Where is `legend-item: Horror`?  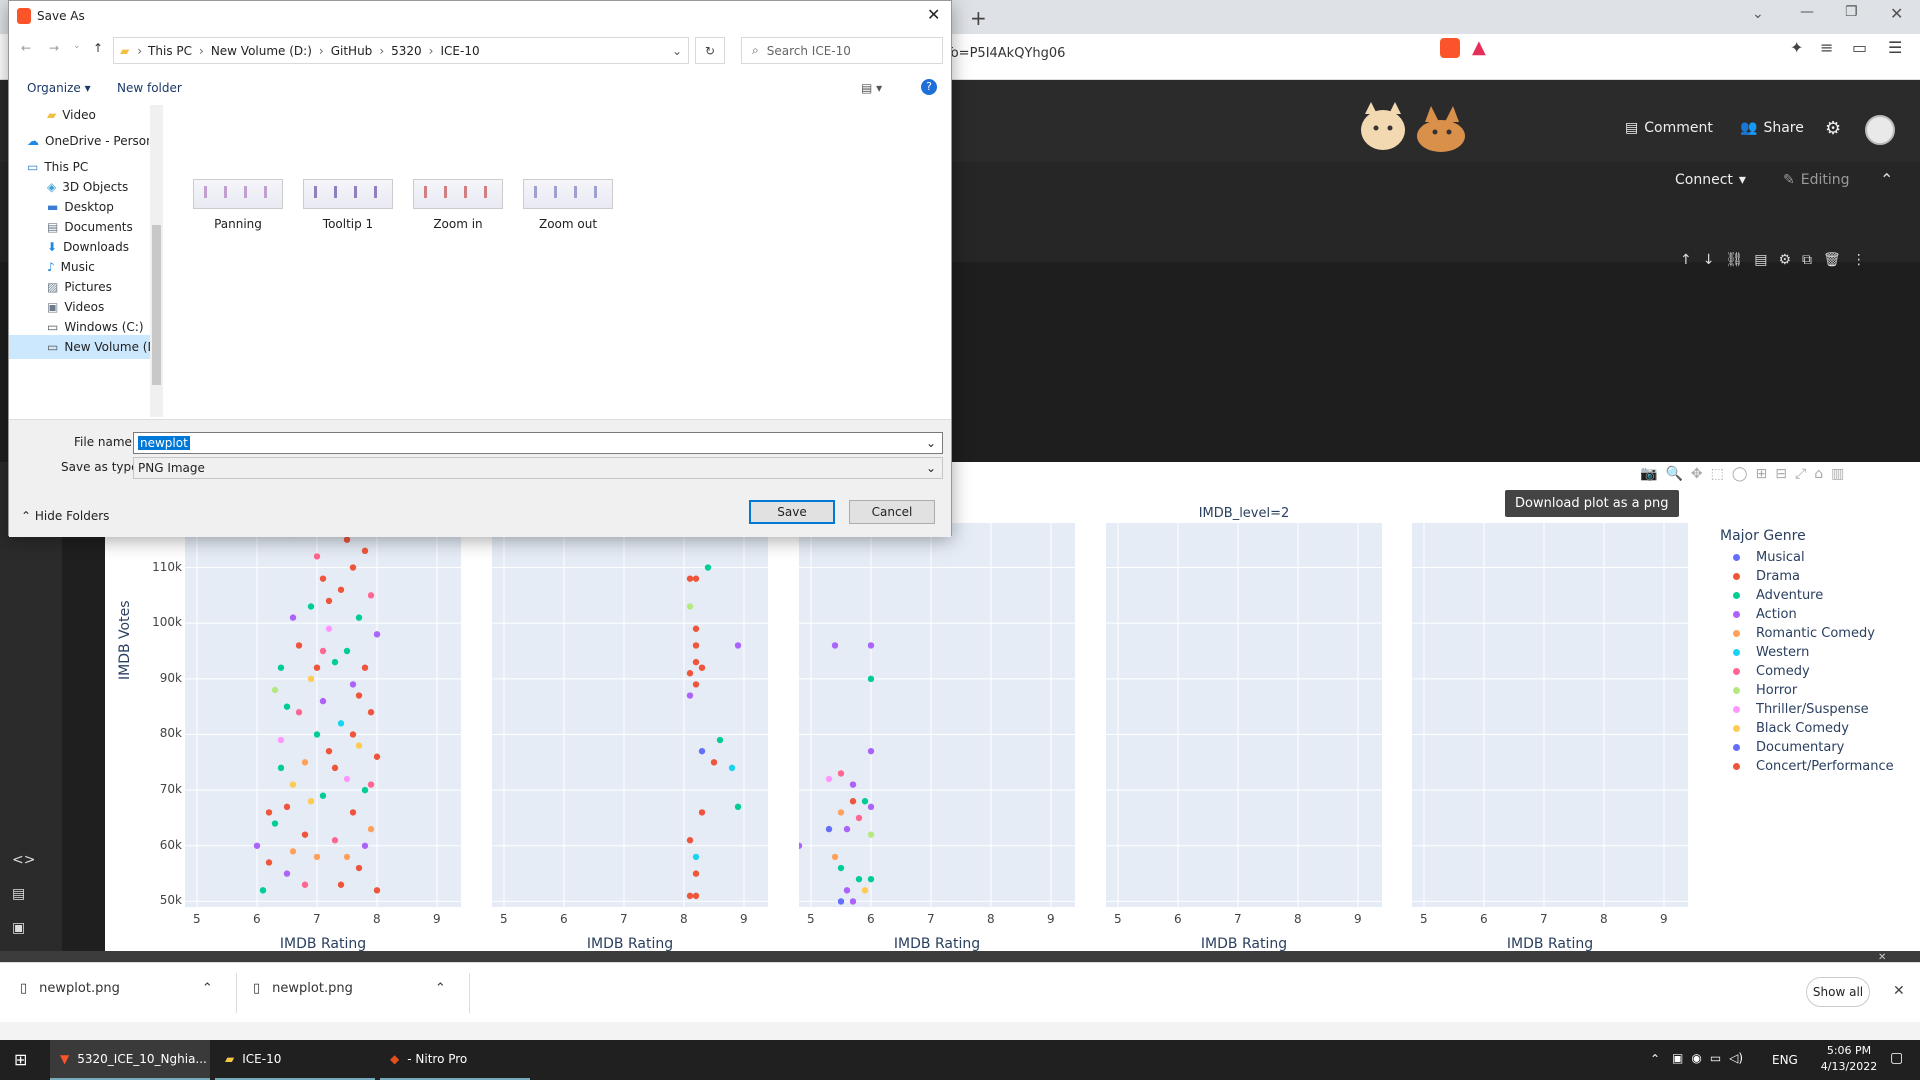
legend-item: Horror is located at coordinates (1823, 690).